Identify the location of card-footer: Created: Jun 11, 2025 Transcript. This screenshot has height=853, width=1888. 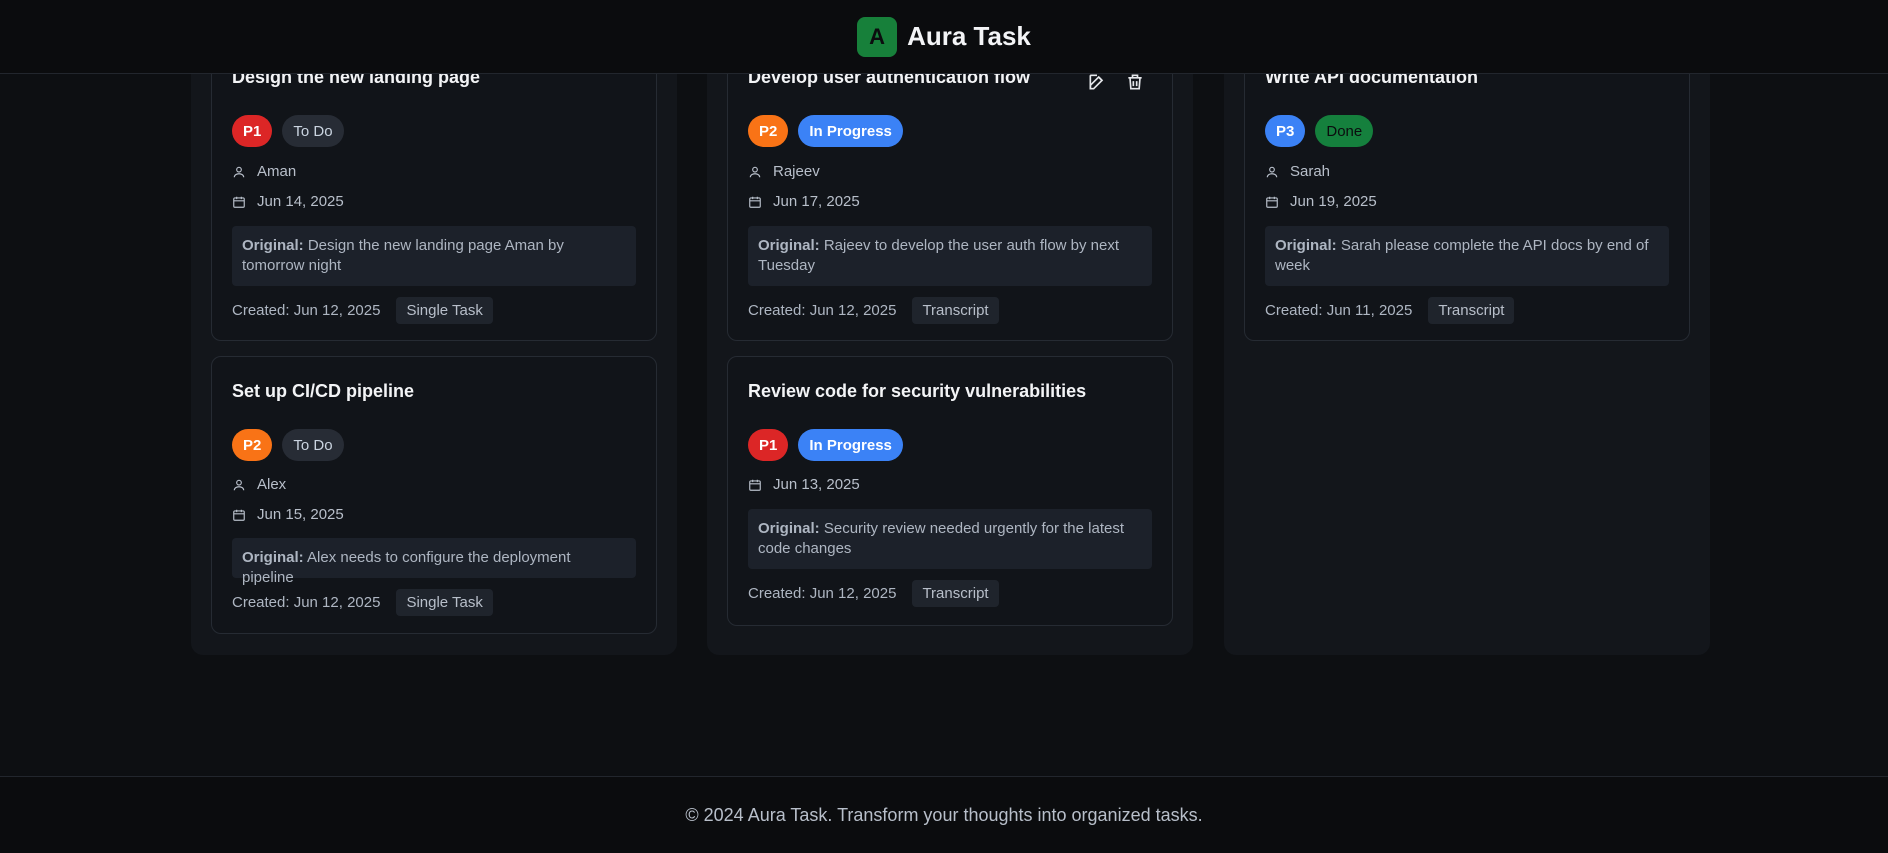
(1390, 310).